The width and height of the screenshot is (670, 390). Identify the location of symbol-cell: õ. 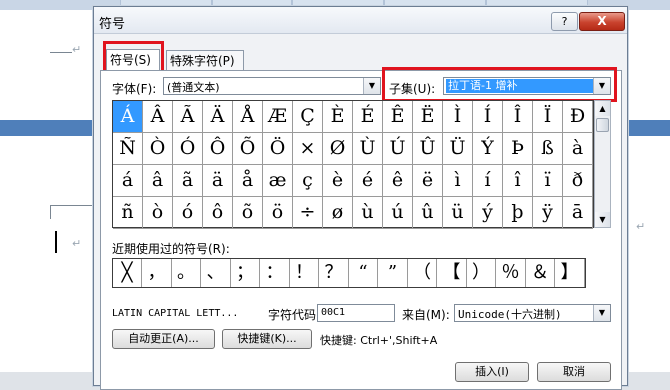
(248, 213).